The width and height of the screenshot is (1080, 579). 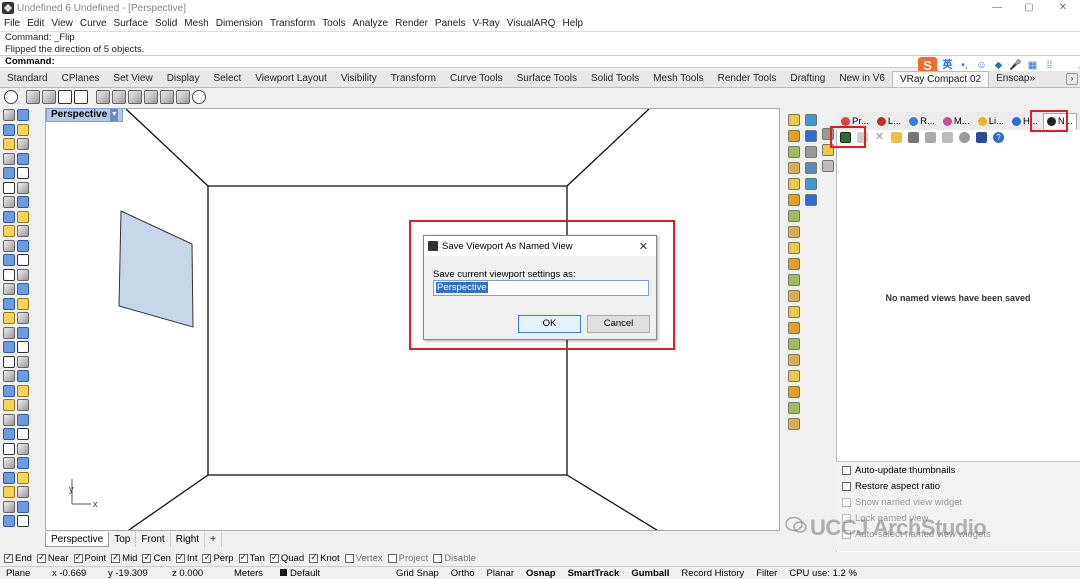 I want to click on osnap-vertex: Vertex, so click(x=363, y=558).